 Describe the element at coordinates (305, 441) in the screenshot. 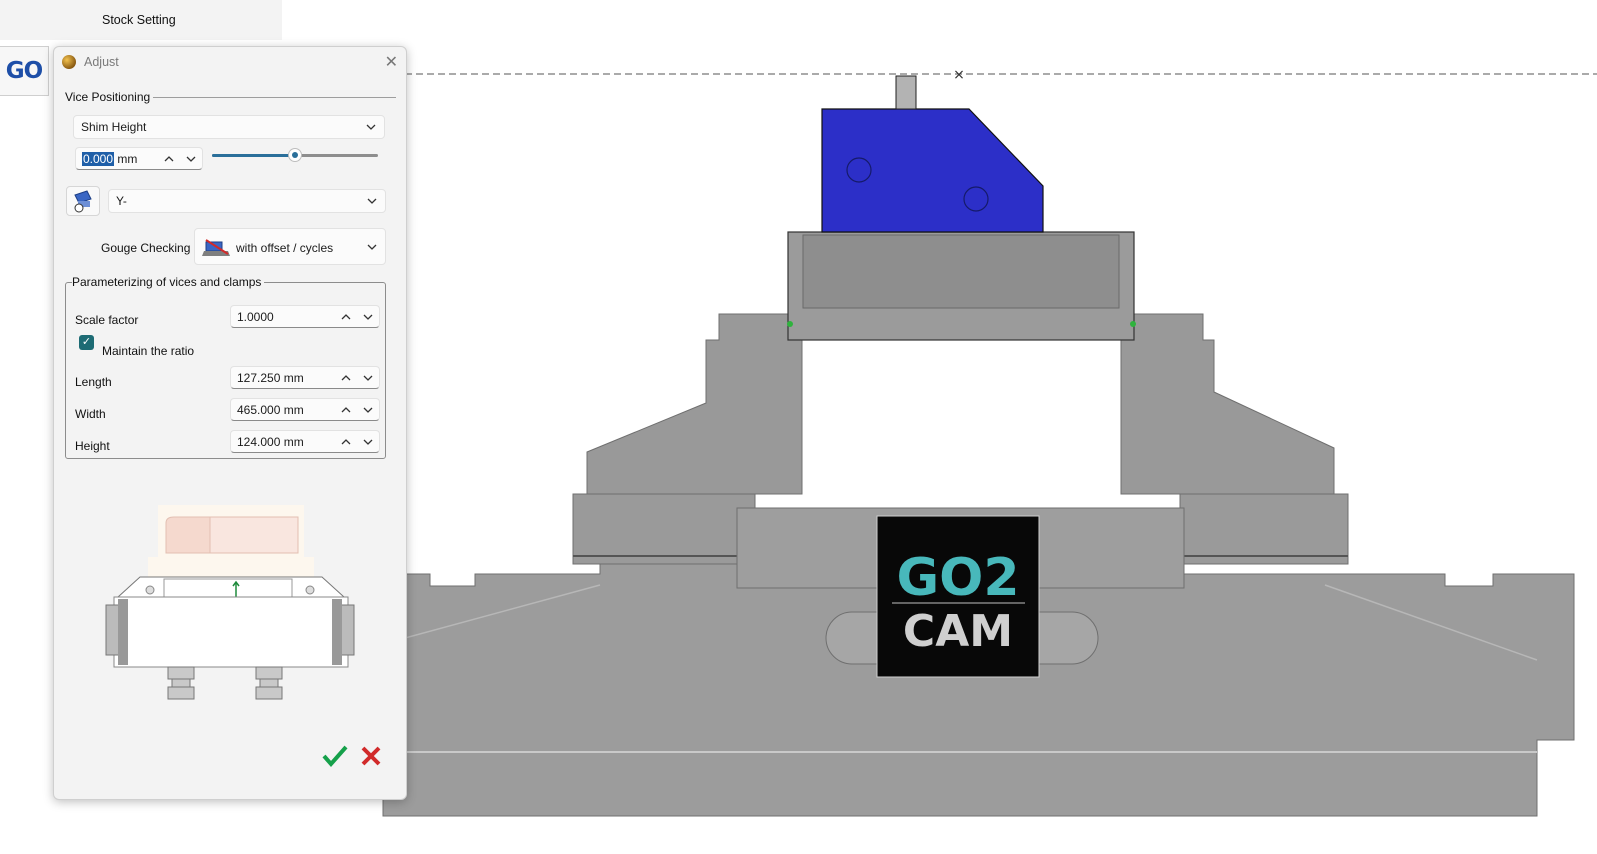

I see `height-input: 124.000 mm` at that location.